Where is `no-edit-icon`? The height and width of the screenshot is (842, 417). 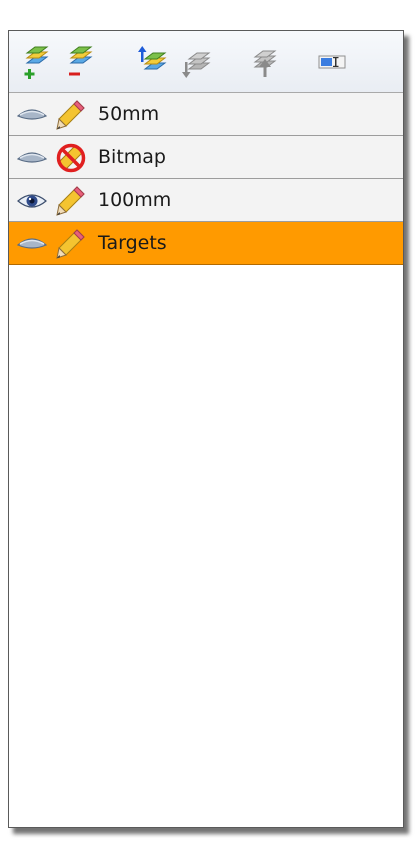
no-edit-icon is located at coordinates (71, 158).